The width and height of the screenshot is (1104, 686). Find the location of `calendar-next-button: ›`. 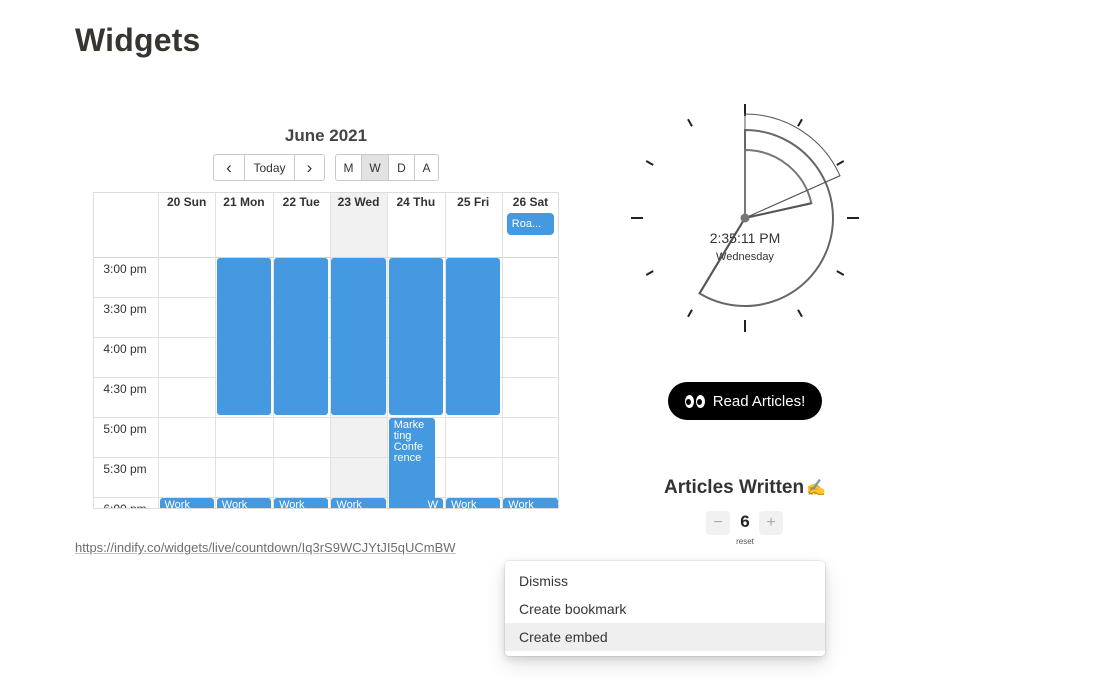

calendar-next-button: › is located at coordinates (309, 167).